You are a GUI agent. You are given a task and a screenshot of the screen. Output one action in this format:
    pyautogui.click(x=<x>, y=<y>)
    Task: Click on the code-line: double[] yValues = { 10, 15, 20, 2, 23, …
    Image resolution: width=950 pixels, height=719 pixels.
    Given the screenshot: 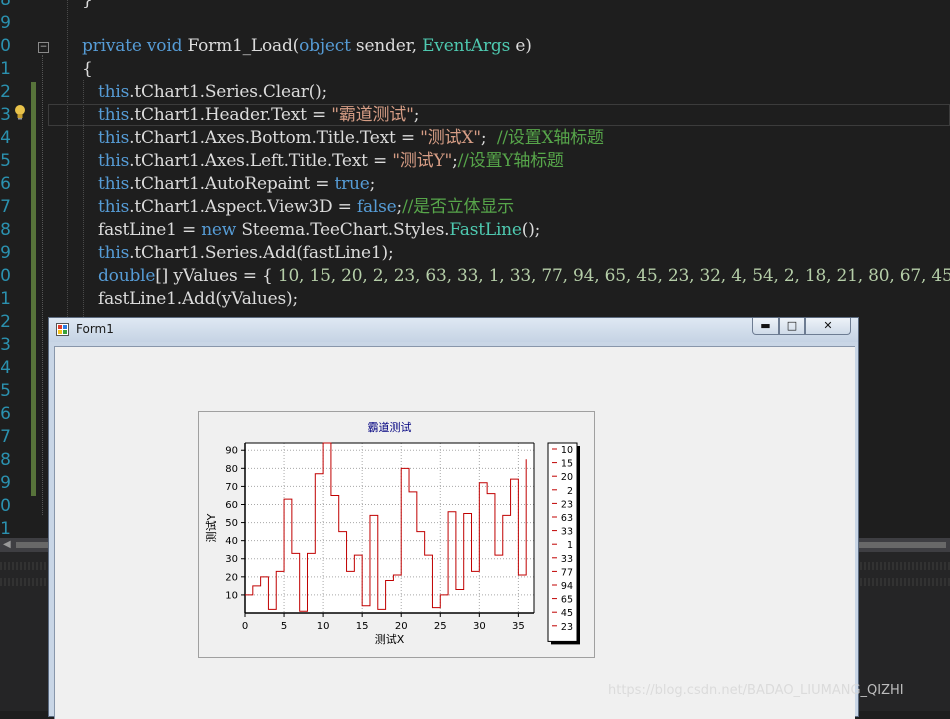 What is the action you would take?
    pyautogui.click(x=524, y=276)
    